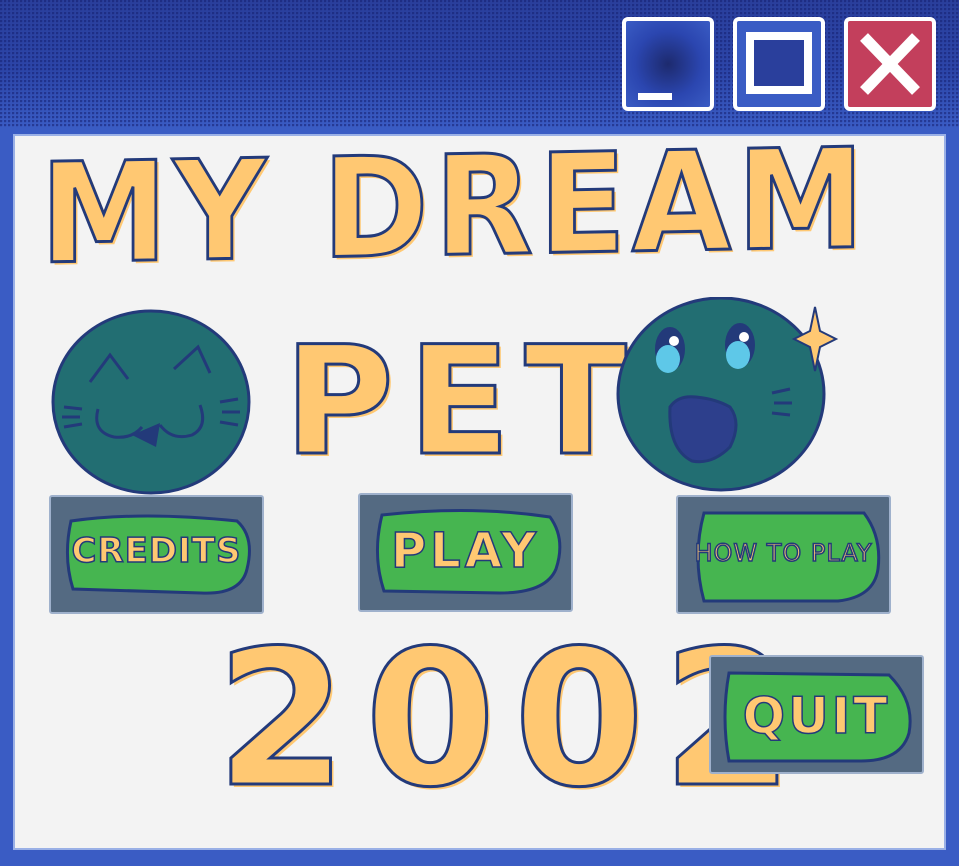 This screenshot has height=866, width=959. I want to click on credits-button: CREDITS, so click(156, 554).